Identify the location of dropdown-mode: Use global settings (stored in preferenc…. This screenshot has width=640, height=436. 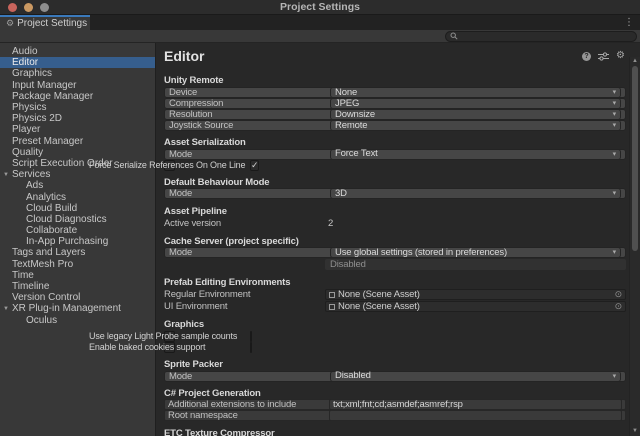
(475, 253).